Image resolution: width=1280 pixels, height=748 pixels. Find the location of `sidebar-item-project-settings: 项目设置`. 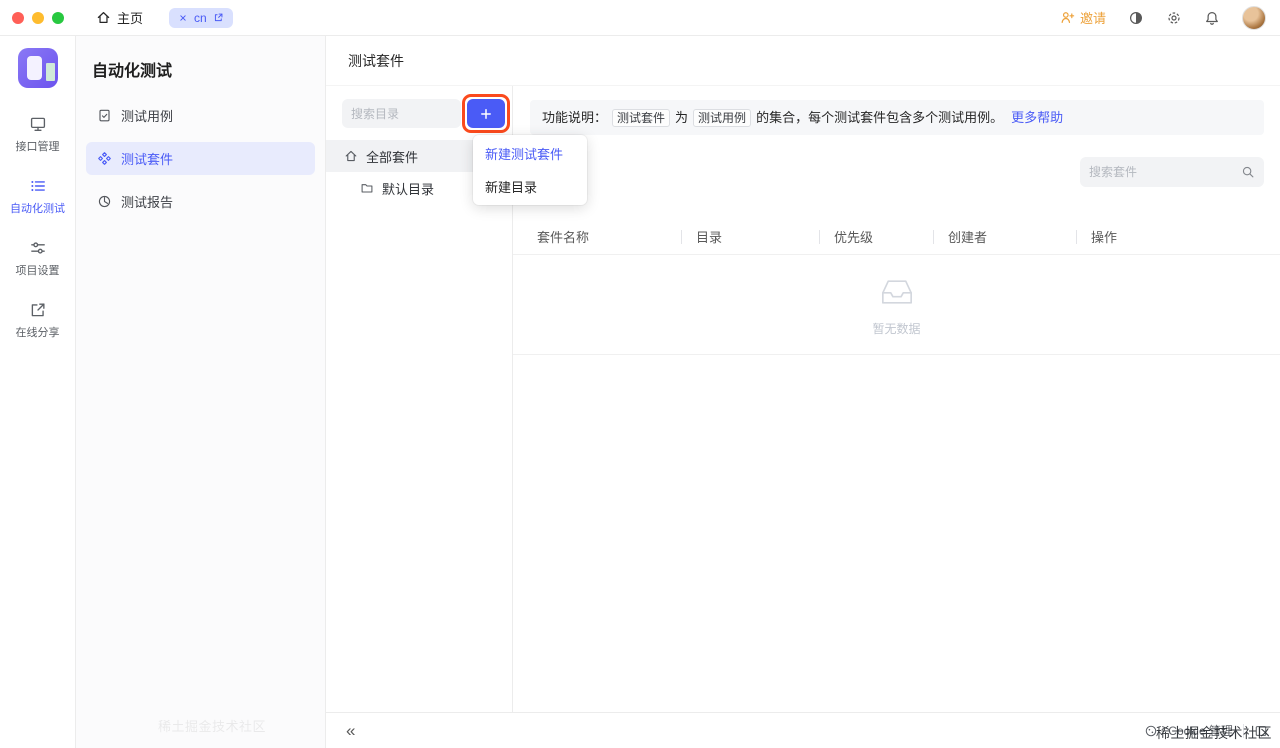

sidebar-item-project-settings: 项目设置 is located at coordinates (37, 259).